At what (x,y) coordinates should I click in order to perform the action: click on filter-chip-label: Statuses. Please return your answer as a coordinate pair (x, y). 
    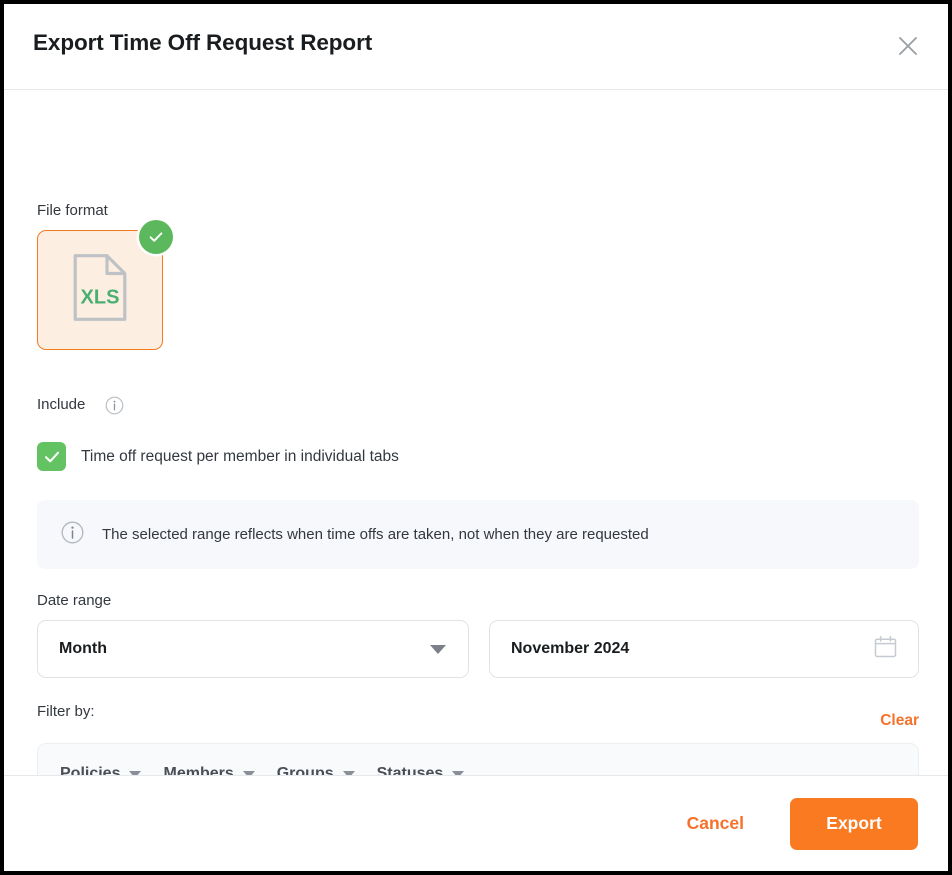
    Looking at the image, I should click on (410, 770).